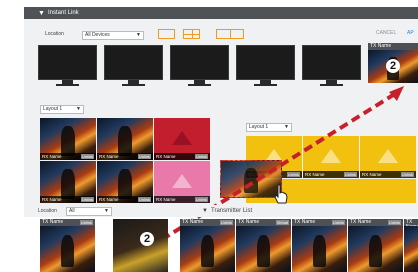 The height and width of the screenshot is (272, 418). I want to click on location-label: Location, so click(54, 34).